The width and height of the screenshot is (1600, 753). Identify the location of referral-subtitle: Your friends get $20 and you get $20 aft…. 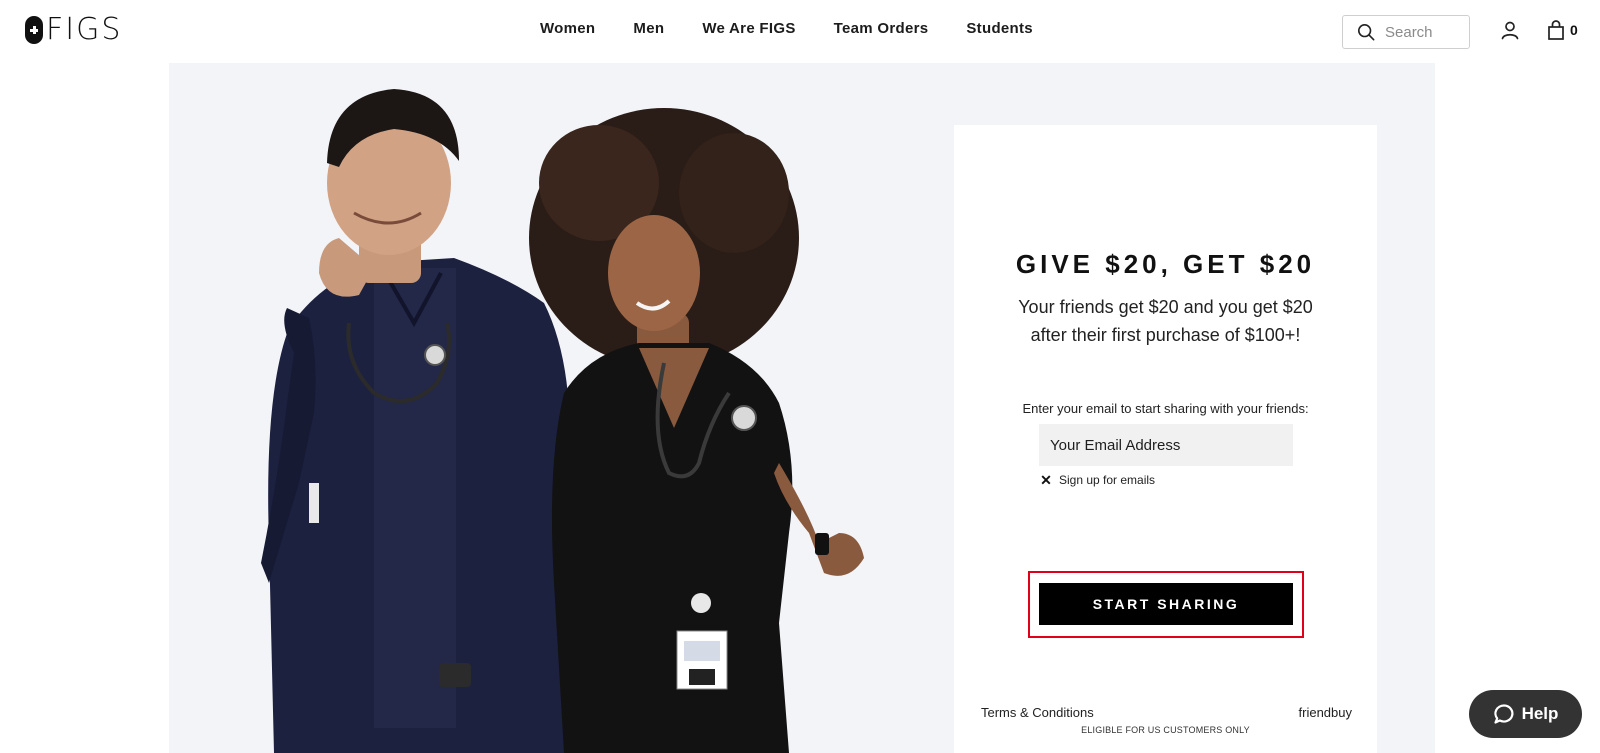
(1165, 321).